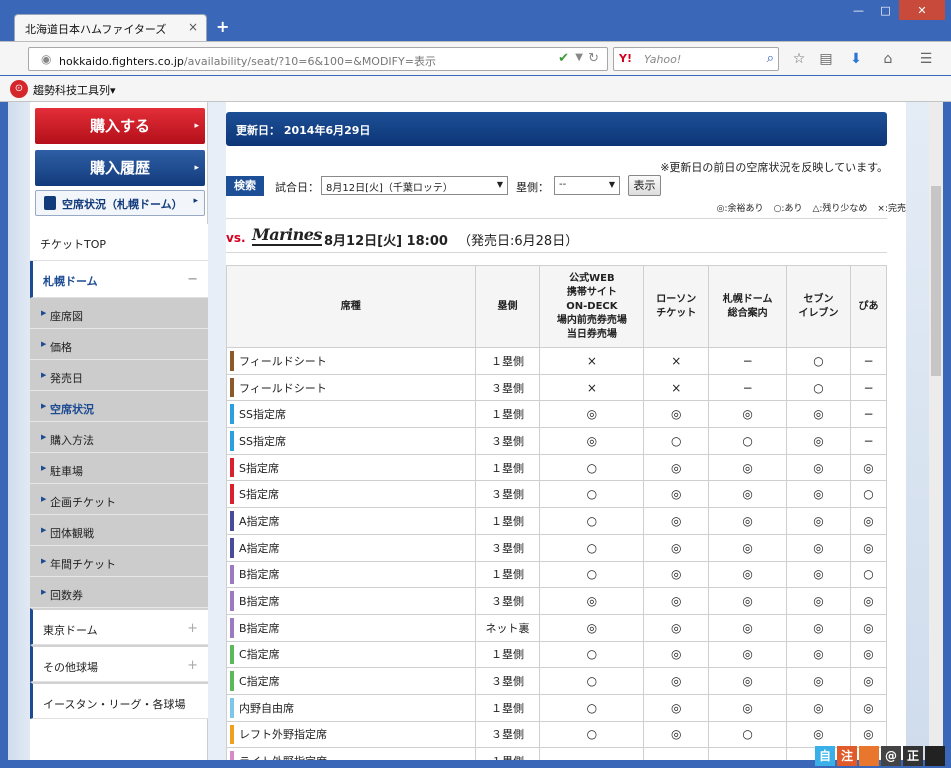  What do you see at coordinates (858, 10) in the screenshot?
I see `minimize-button: —` at bounding box center [858, 10].